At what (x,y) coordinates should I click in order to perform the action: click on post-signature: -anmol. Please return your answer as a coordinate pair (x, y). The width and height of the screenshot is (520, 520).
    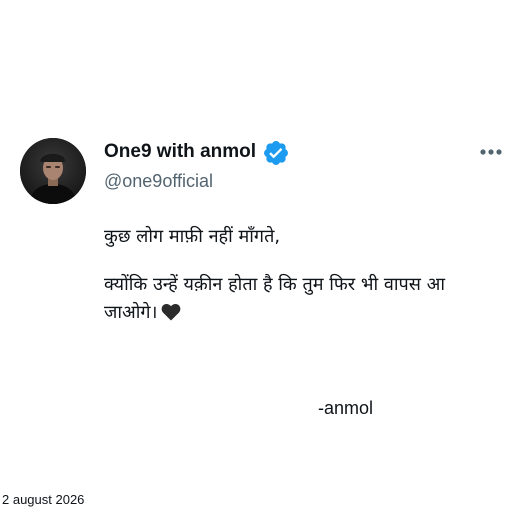
    Looking at the image, I should click on (346, 408).